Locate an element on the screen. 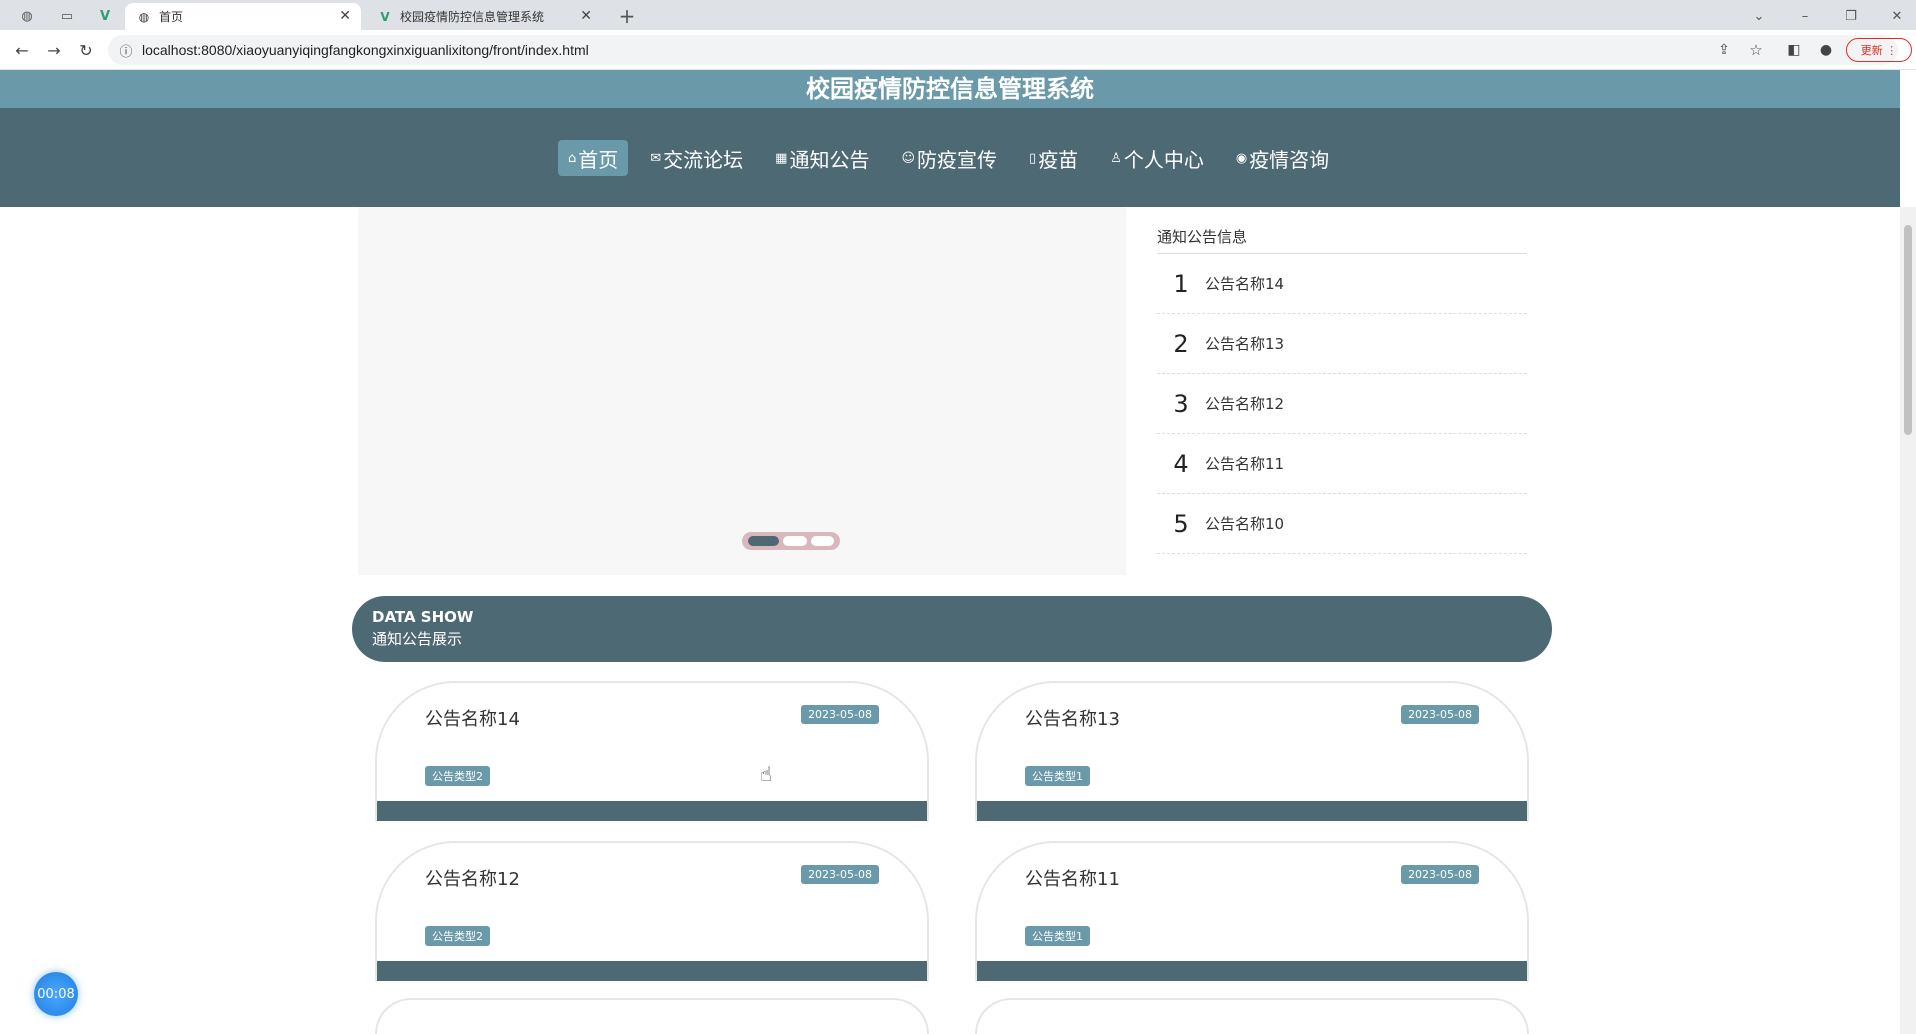 This screenshot has width=1916, height=1034. section-header: DATA SHOW 通知公告展示 is located at coordinates (952, 629).